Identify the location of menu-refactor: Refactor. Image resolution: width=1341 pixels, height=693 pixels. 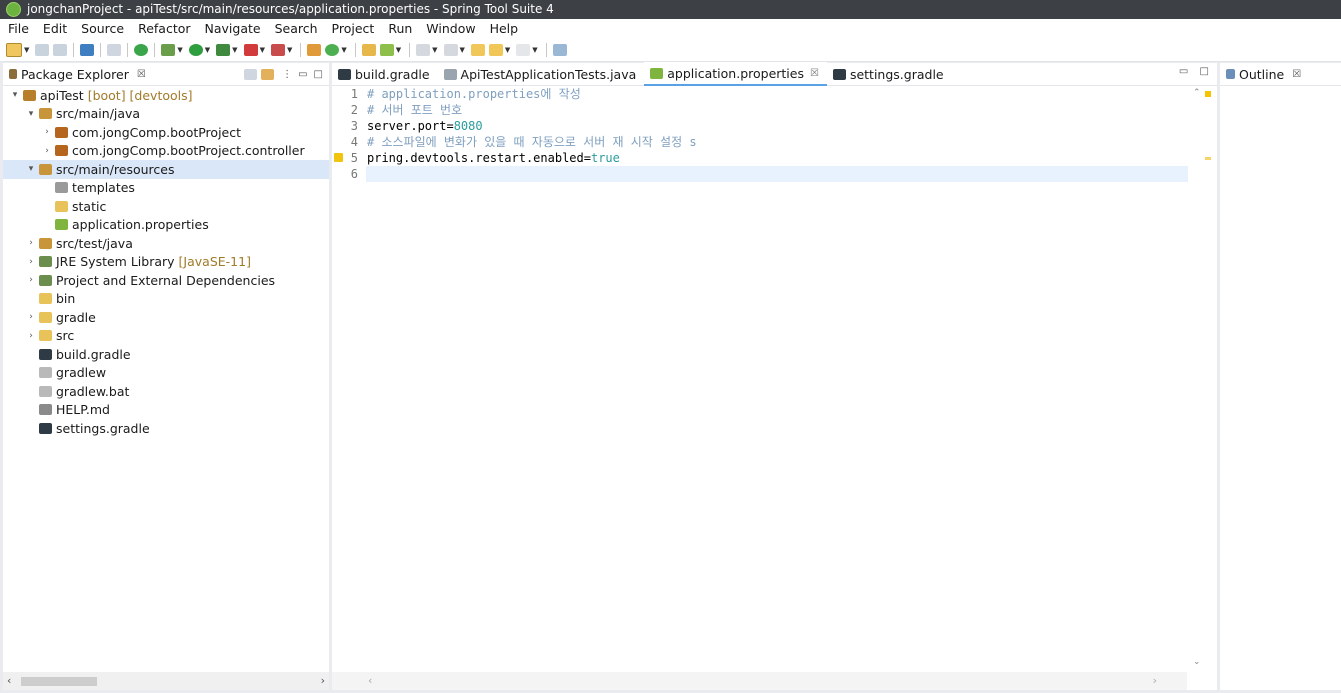
(163, 29).